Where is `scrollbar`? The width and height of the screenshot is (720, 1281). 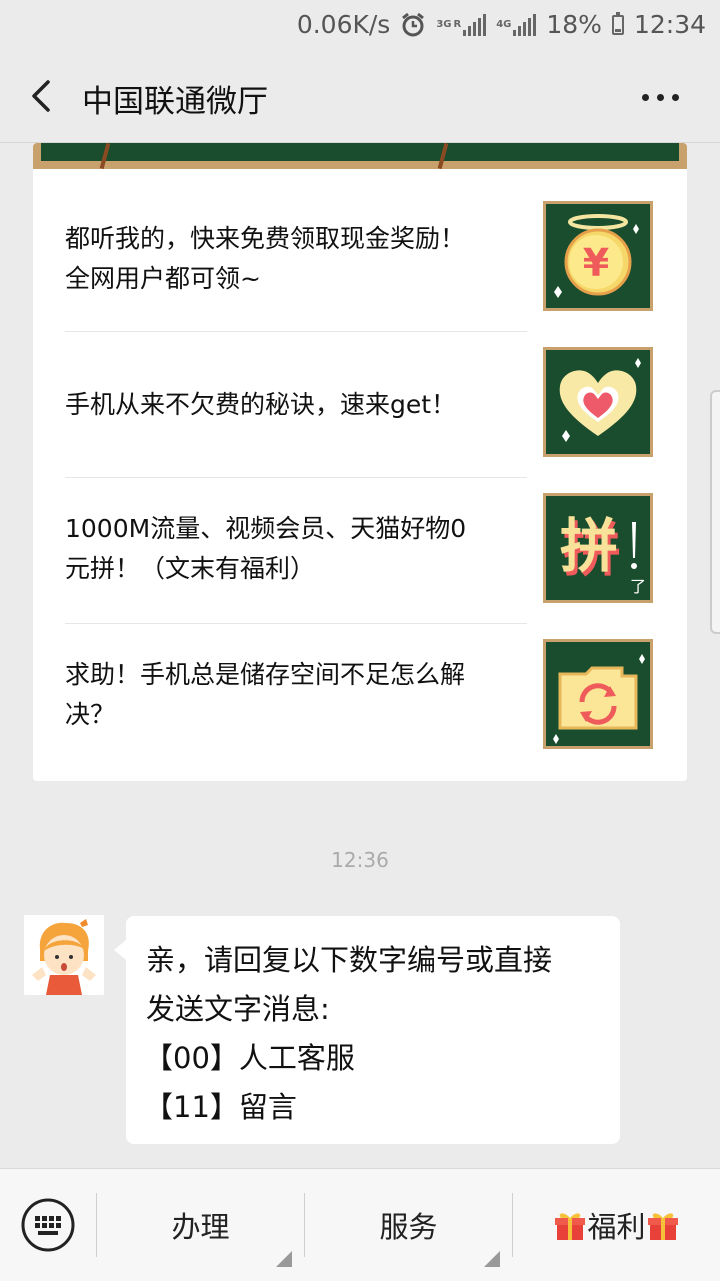
scrollbar is located at coordinates (715, 512).